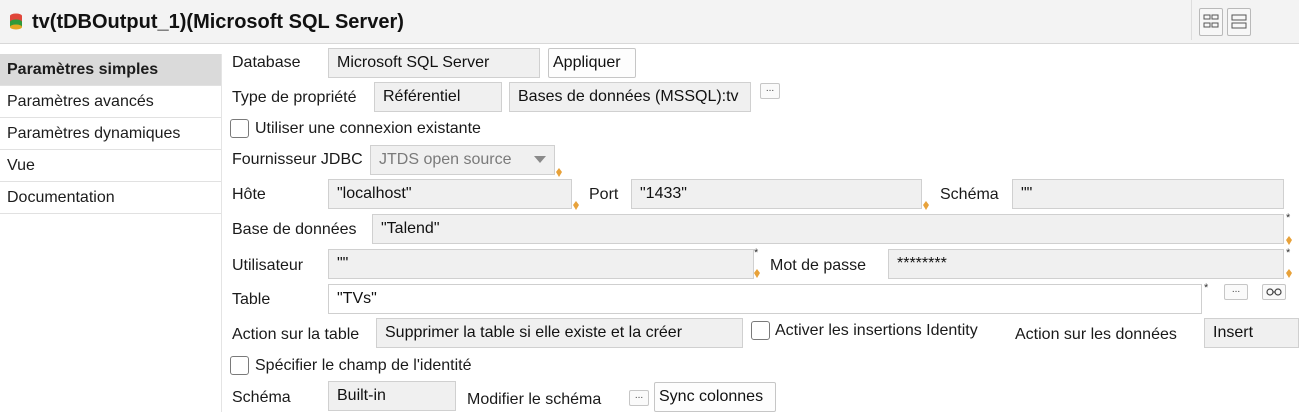  I want to click on grid-layout-icon, so click(1211, 21).